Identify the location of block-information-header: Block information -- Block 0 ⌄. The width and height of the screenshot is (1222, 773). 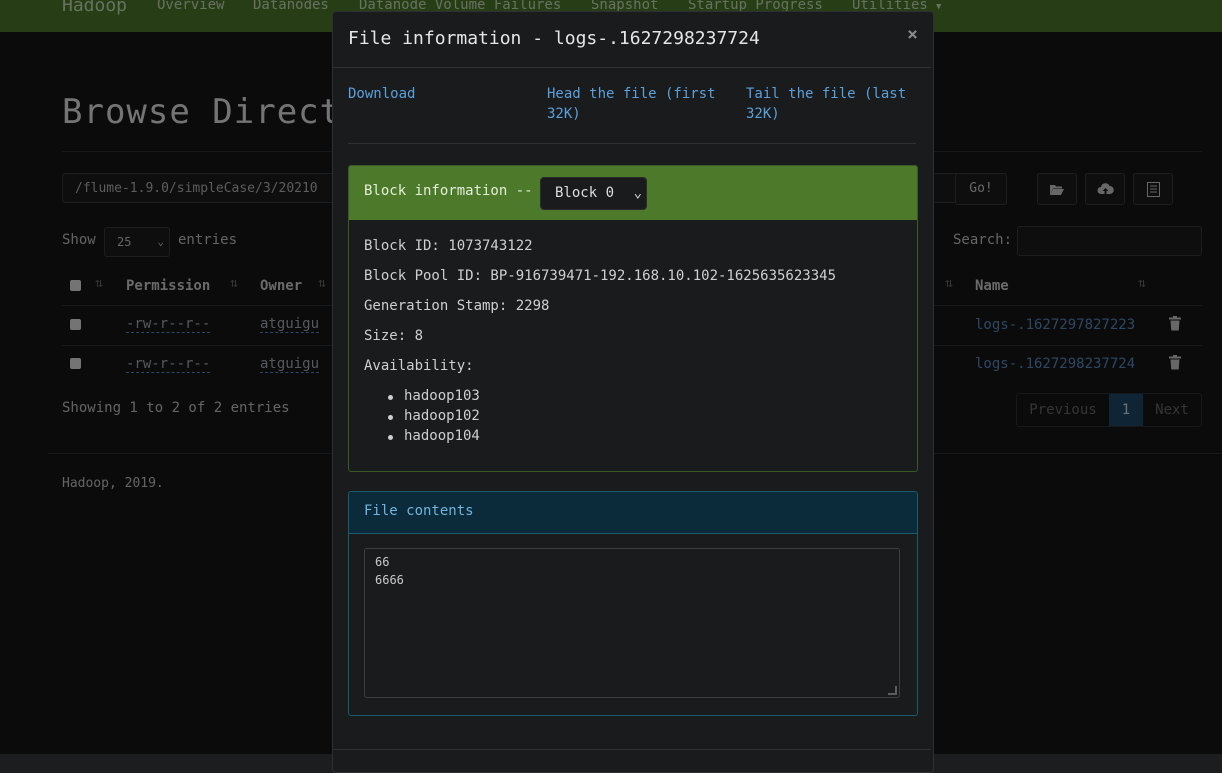
(633, 193).